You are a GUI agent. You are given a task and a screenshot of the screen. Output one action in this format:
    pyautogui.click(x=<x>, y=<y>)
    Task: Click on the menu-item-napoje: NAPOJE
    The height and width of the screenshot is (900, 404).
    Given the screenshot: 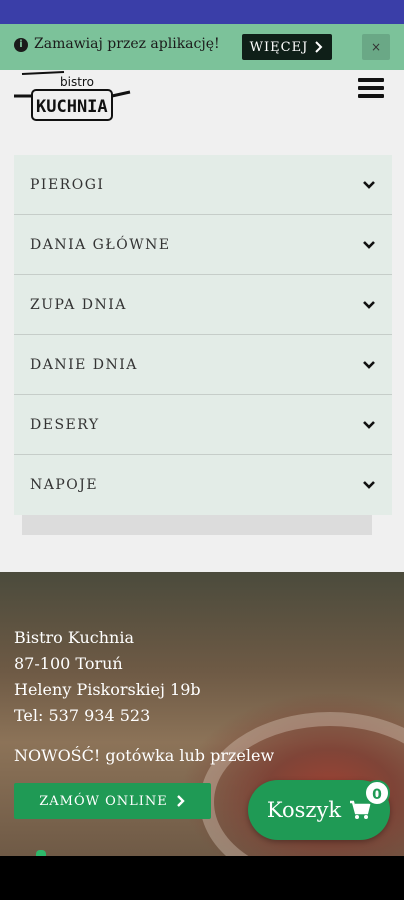 What is the action you would take?
    pyautogui.click(x=203, y=485)
    